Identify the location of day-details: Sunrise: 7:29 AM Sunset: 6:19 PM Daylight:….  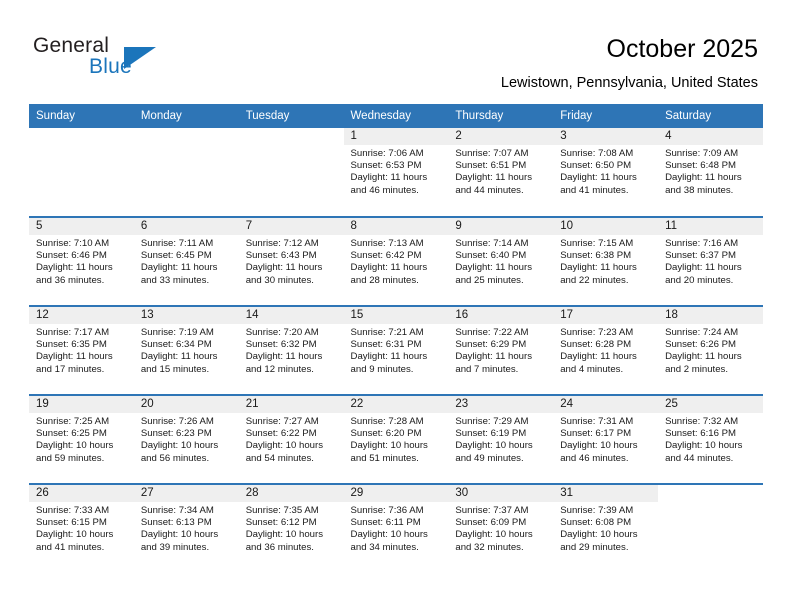
(500, 439).